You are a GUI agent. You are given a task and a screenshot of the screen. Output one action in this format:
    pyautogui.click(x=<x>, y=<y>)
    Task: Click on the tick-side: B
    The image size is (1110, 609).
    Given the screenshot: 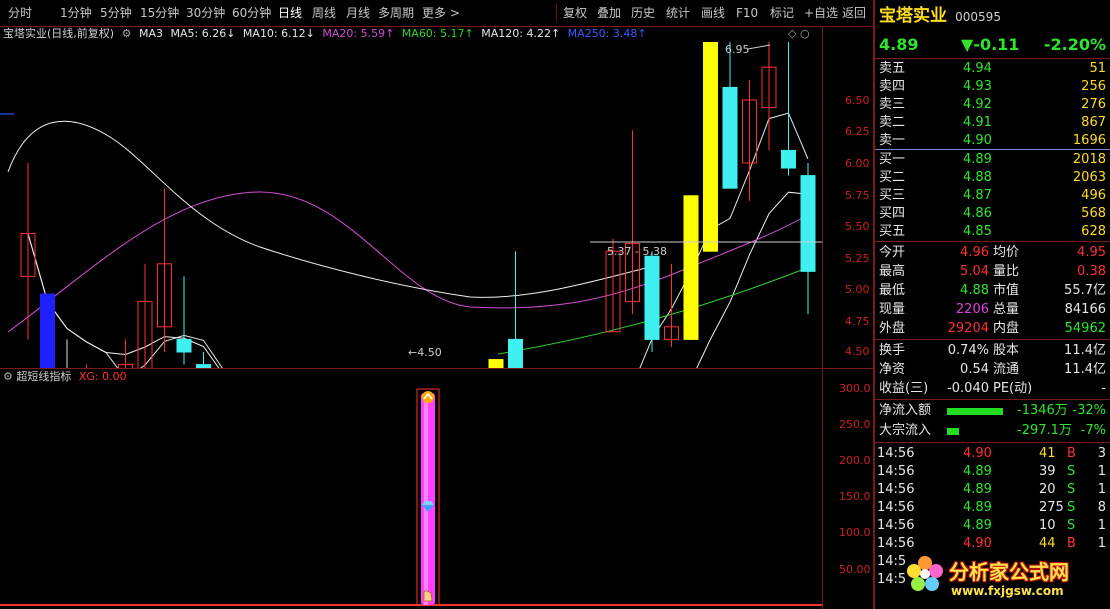 What is the action you would take?
    pyautogui.click(x=1071, y=453)
    